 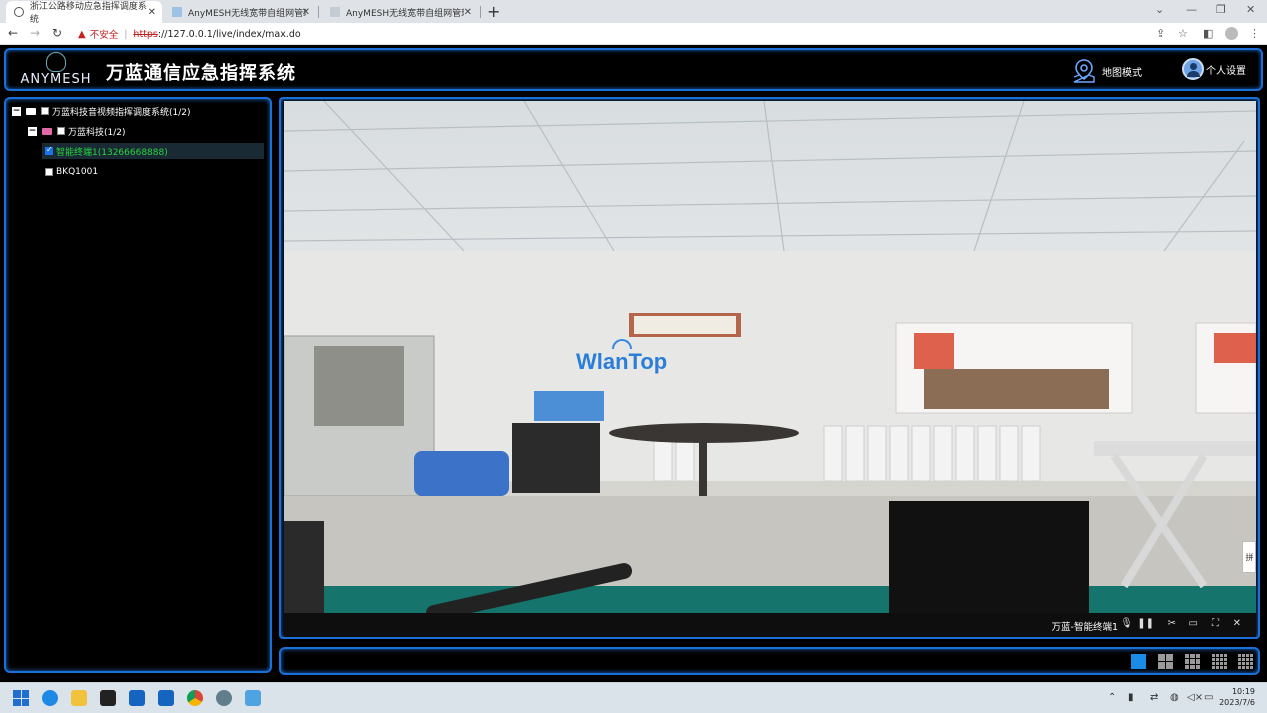 What do you see at coordinates (240, 12) in the screenshot?
I see `browser-tab-2: AnyMESH无线宽带自组网管理系 ✕` at bounding box center [240, 12].